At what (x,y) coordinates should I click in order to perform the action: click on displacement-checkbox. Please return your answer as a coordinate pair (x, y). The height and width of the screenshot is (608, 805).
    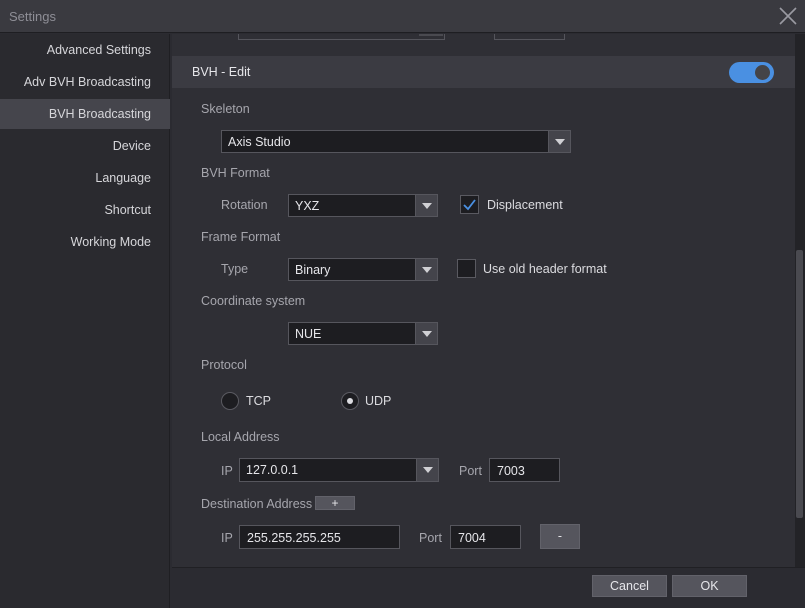
    Looking at the image, I should click on (469, 204).